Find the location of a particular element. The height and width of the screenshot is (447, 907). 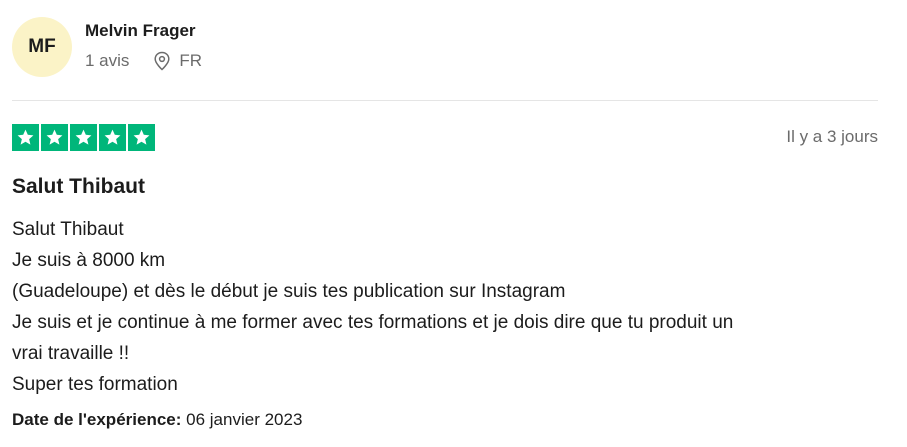

star-rating is located at coordinates (84, 137).